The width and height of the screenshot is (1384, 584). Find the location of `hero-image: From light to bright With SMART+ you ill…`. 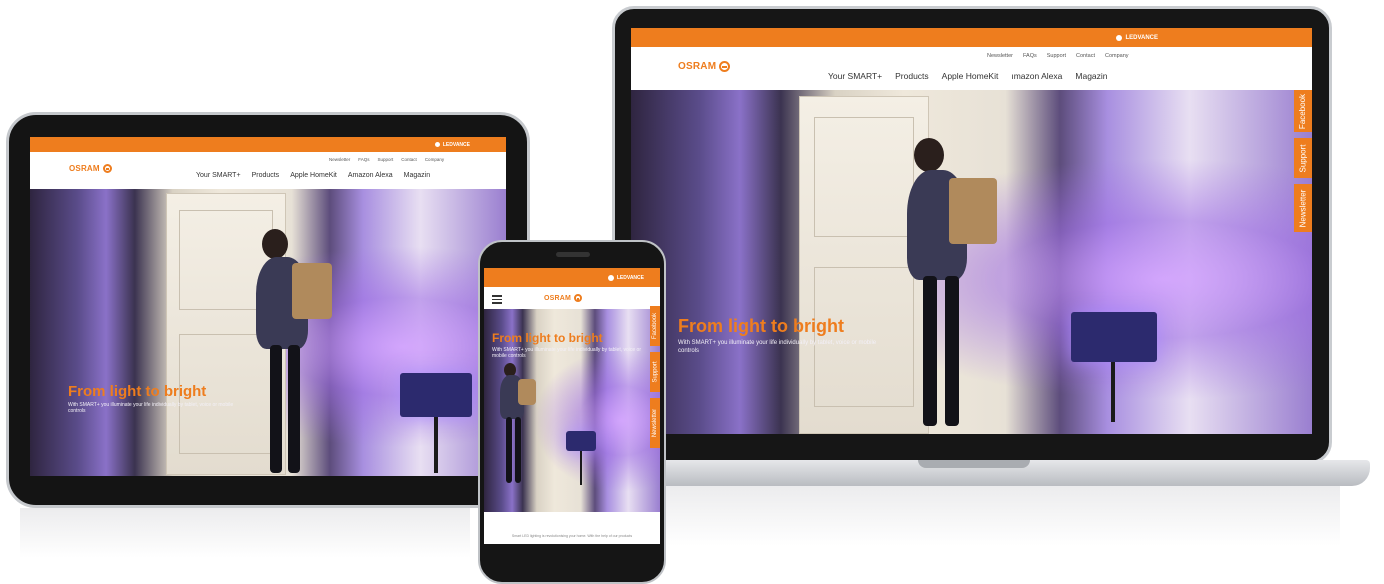

hero-image: From light to bright With SMART+ you ill… is located at coordinates (572, 410).